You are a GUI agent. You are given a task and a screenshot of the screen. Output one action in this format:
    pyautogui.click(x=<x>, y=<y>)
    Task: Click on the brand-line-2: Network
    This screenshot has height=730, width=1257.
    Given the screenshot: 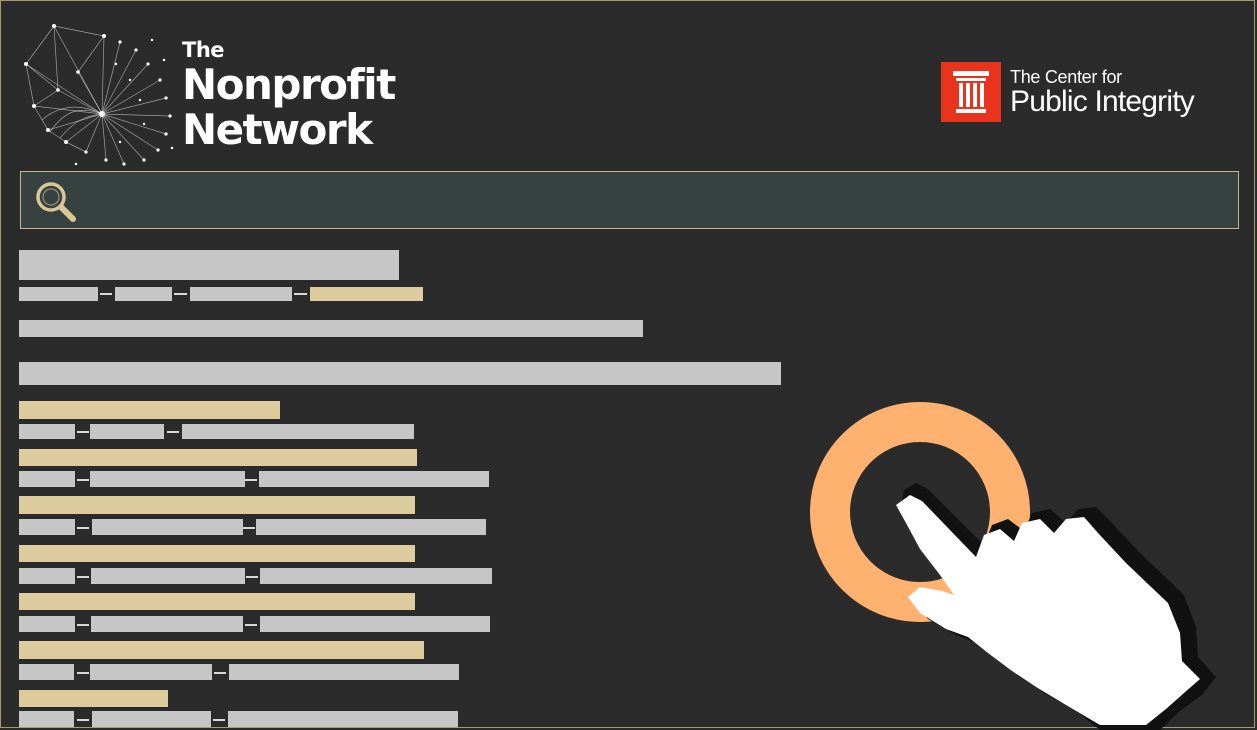 What is the action you would take?
    pyautogui.click(x=277, y=129)
    